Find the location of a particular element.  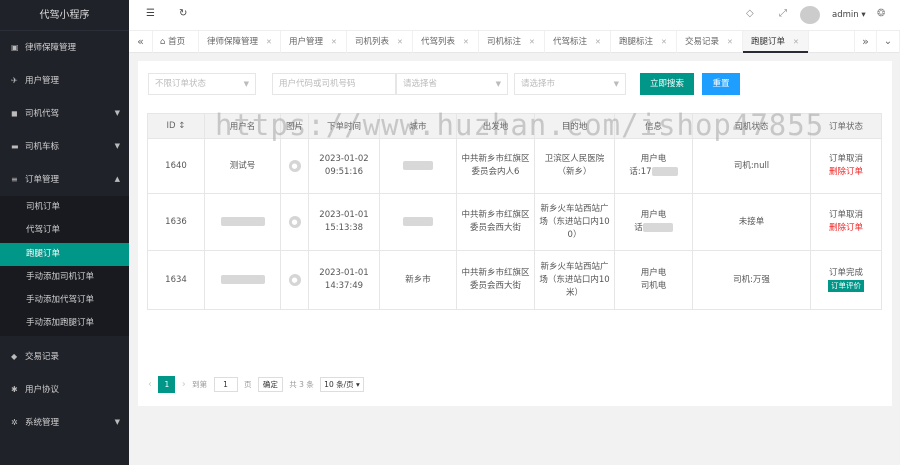

sidebar-subitem-add-proxy-order: 手动添加代驾订单 is located at coordinates (64, 300).